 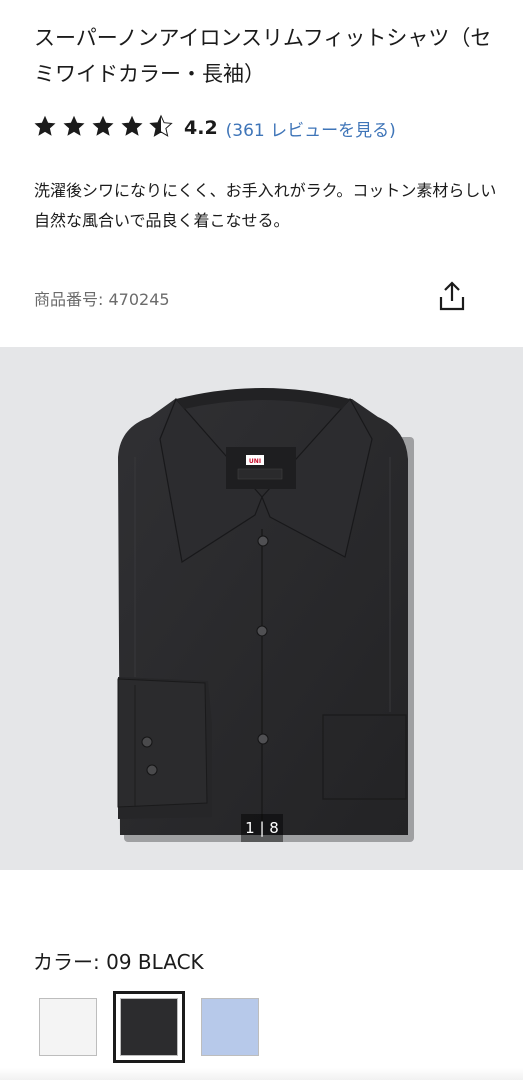 I want to click on rating-row: 4.2 (361 レビューを見る), so click(x=214, y=128).